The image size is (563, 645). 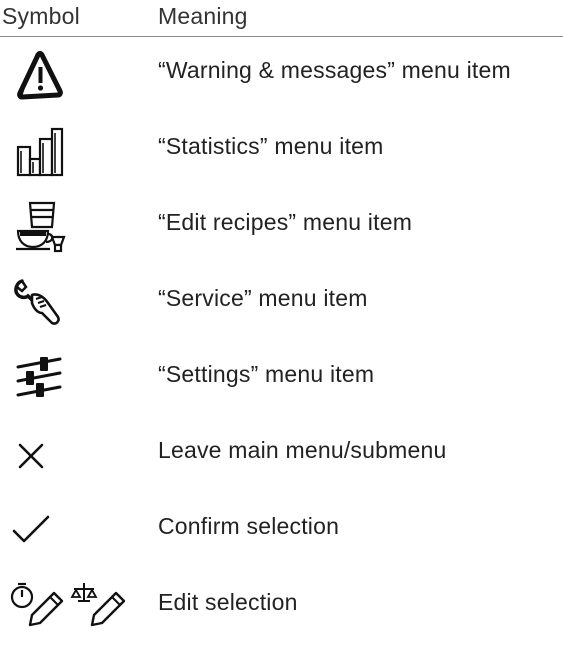 What do you see at coordinates (40, 303) in the screenshot?
I see `service-icon` at bounding box center [40, 303].